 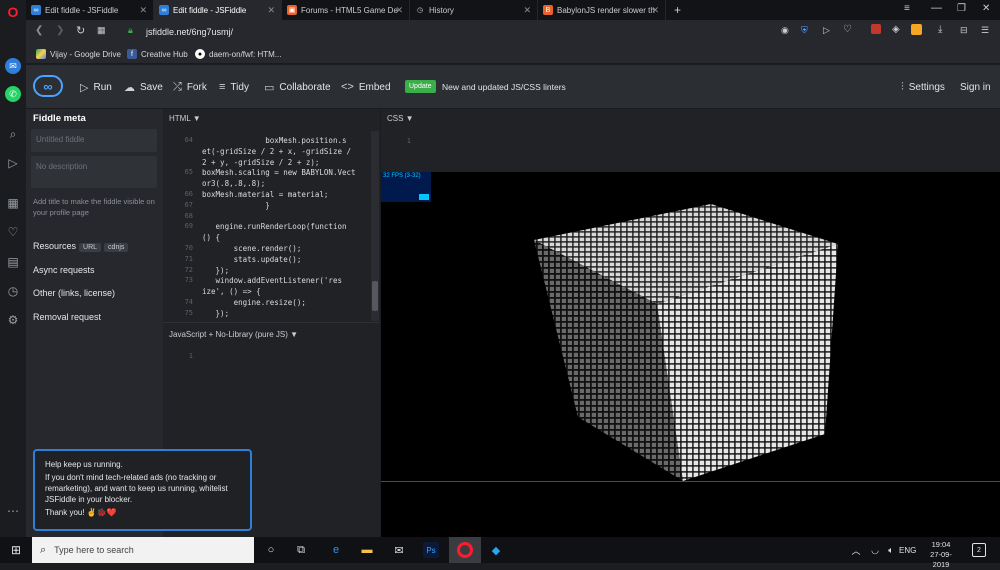 What do you see at coordinates (276, 151) in the screenshot?
I see `code-line: et(-gridSize / 2 + x, -gridSize /` at bounding box center [276, 151].